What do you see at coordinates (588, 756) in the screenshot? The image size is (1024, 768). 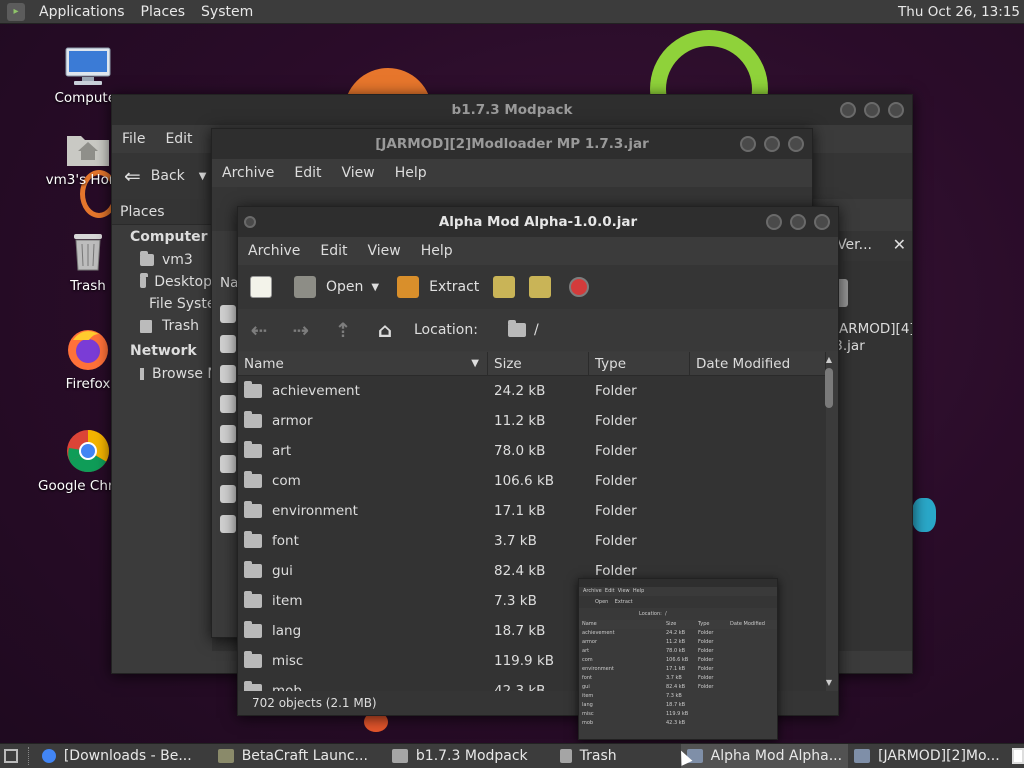 I see `taskbar-item-trash: Trash` at bounding box center [588, 756].